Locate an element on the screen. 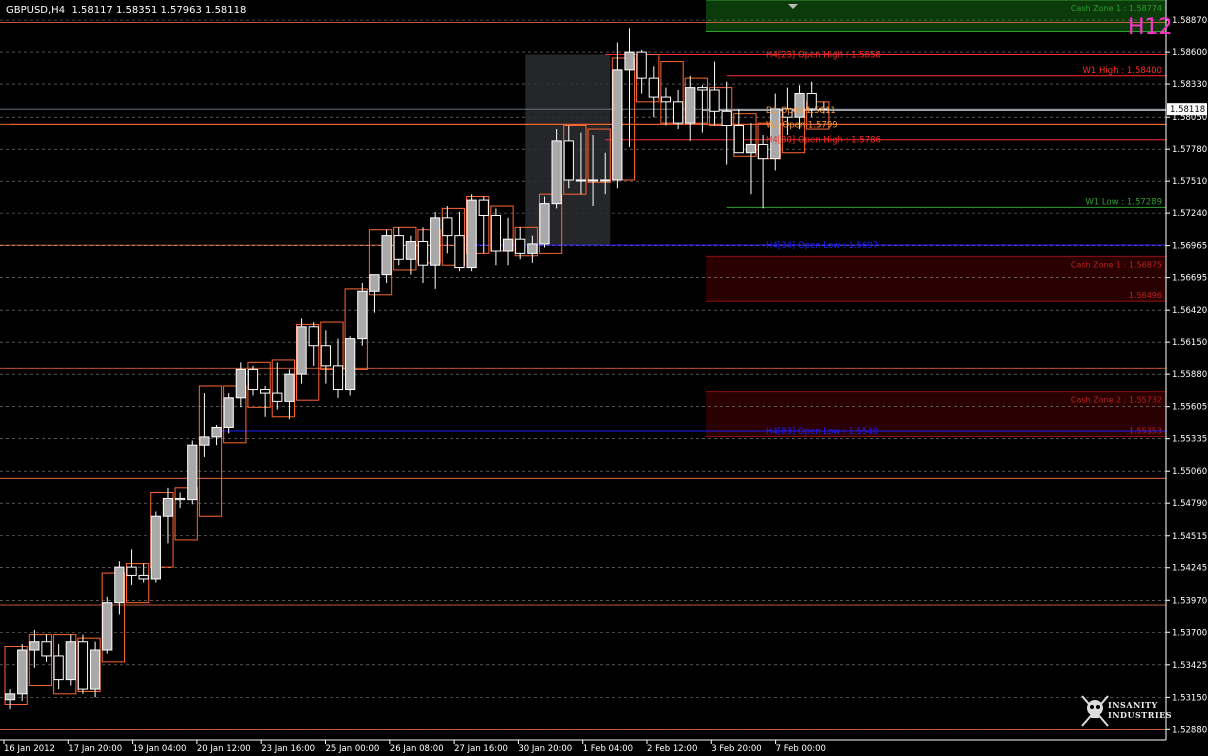 The width and height of the screenshot is (1208, 756). y-tick-label: 1.53700 is located at coordinates (1189, 633).